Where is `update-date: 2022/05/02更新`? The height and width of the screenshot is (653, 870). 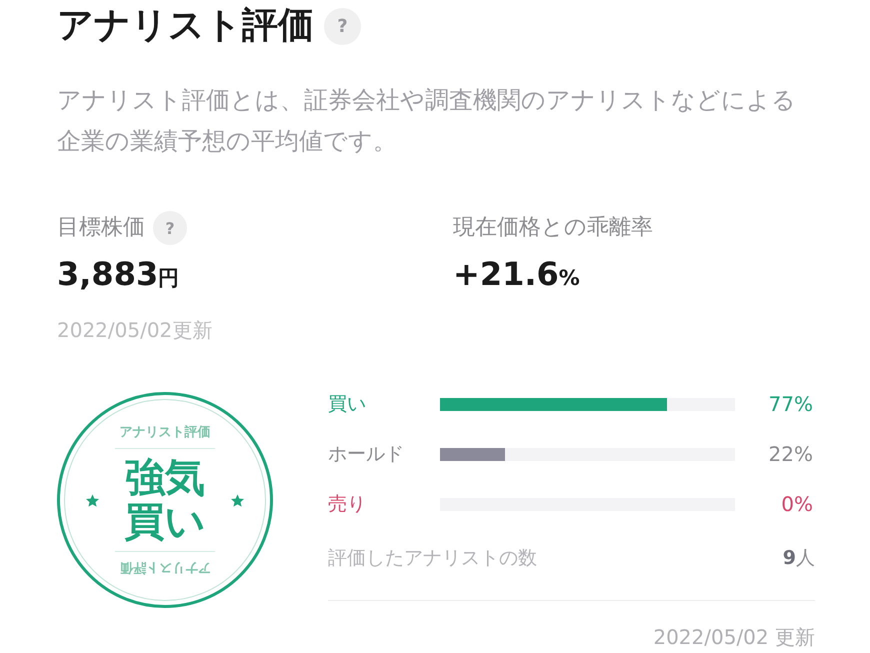 update-date: 2022/05/02更新 is located at coordinates (134, 330).